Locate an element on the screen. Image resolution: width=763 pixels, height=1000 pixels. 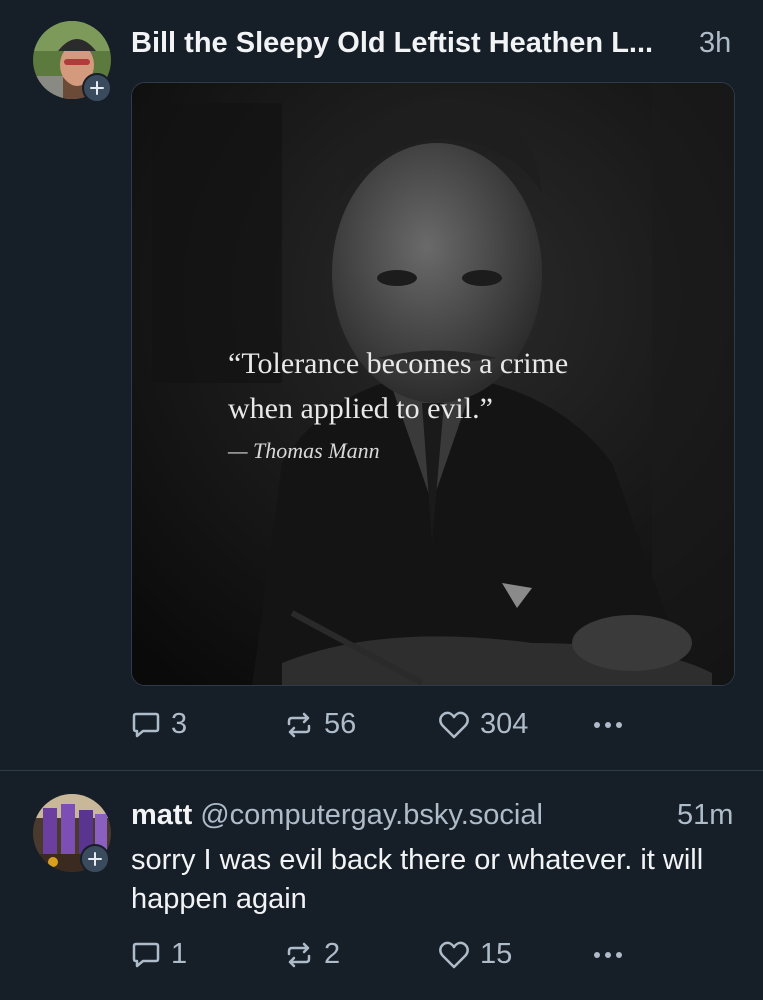
post-actions: 1 2 15 is located at coordinates (433, 955).